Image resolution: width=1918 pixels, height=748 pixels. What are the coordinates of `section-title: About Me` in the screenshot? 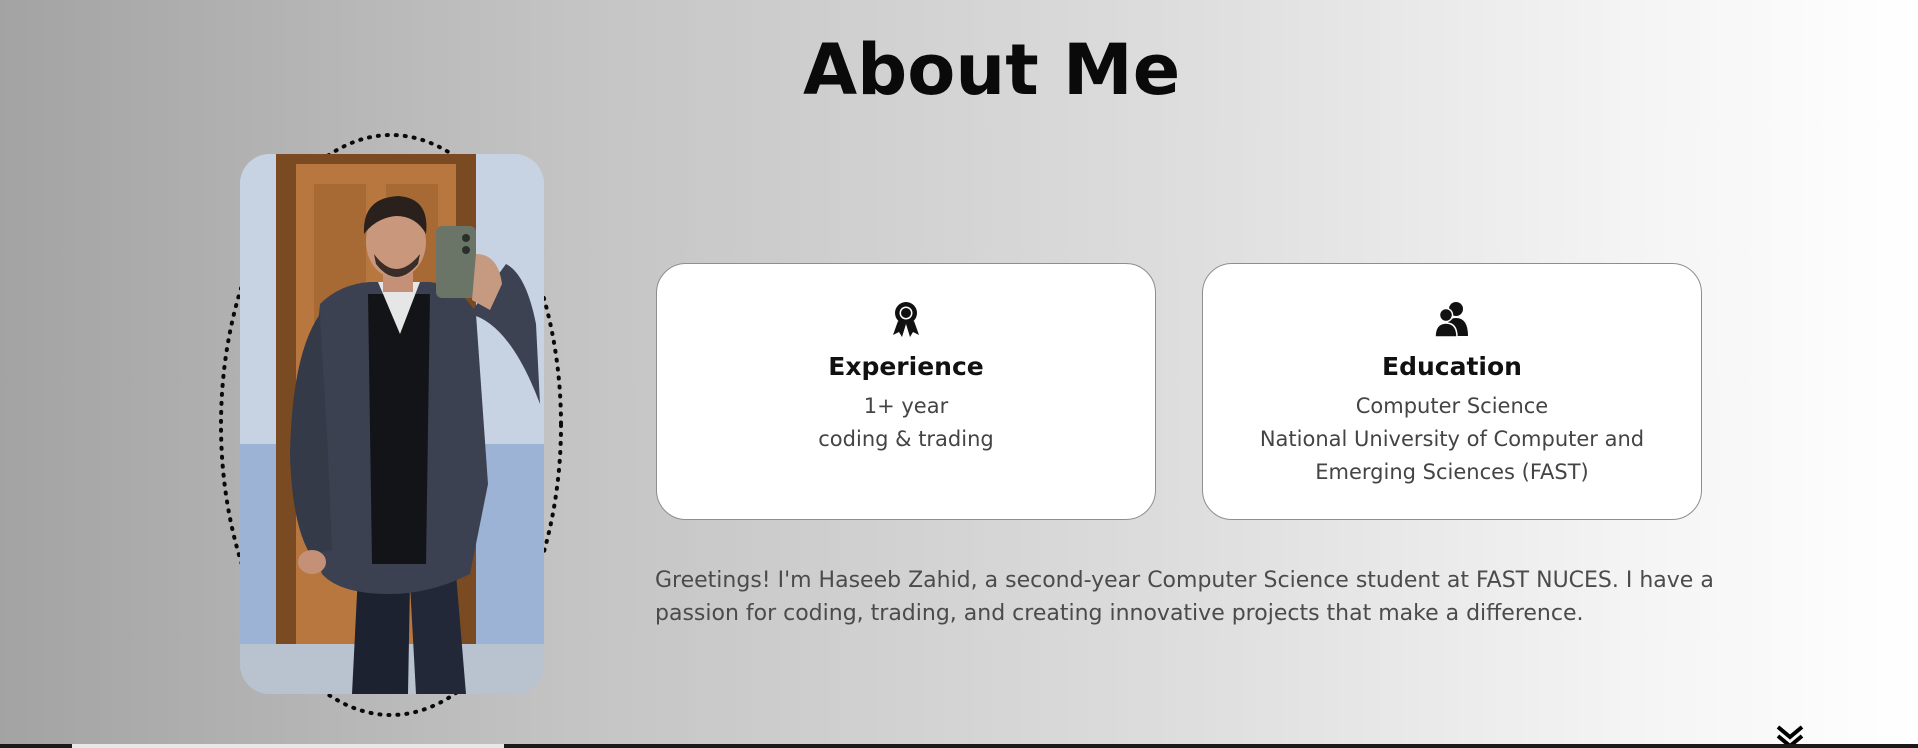 It's located at (992, 69).